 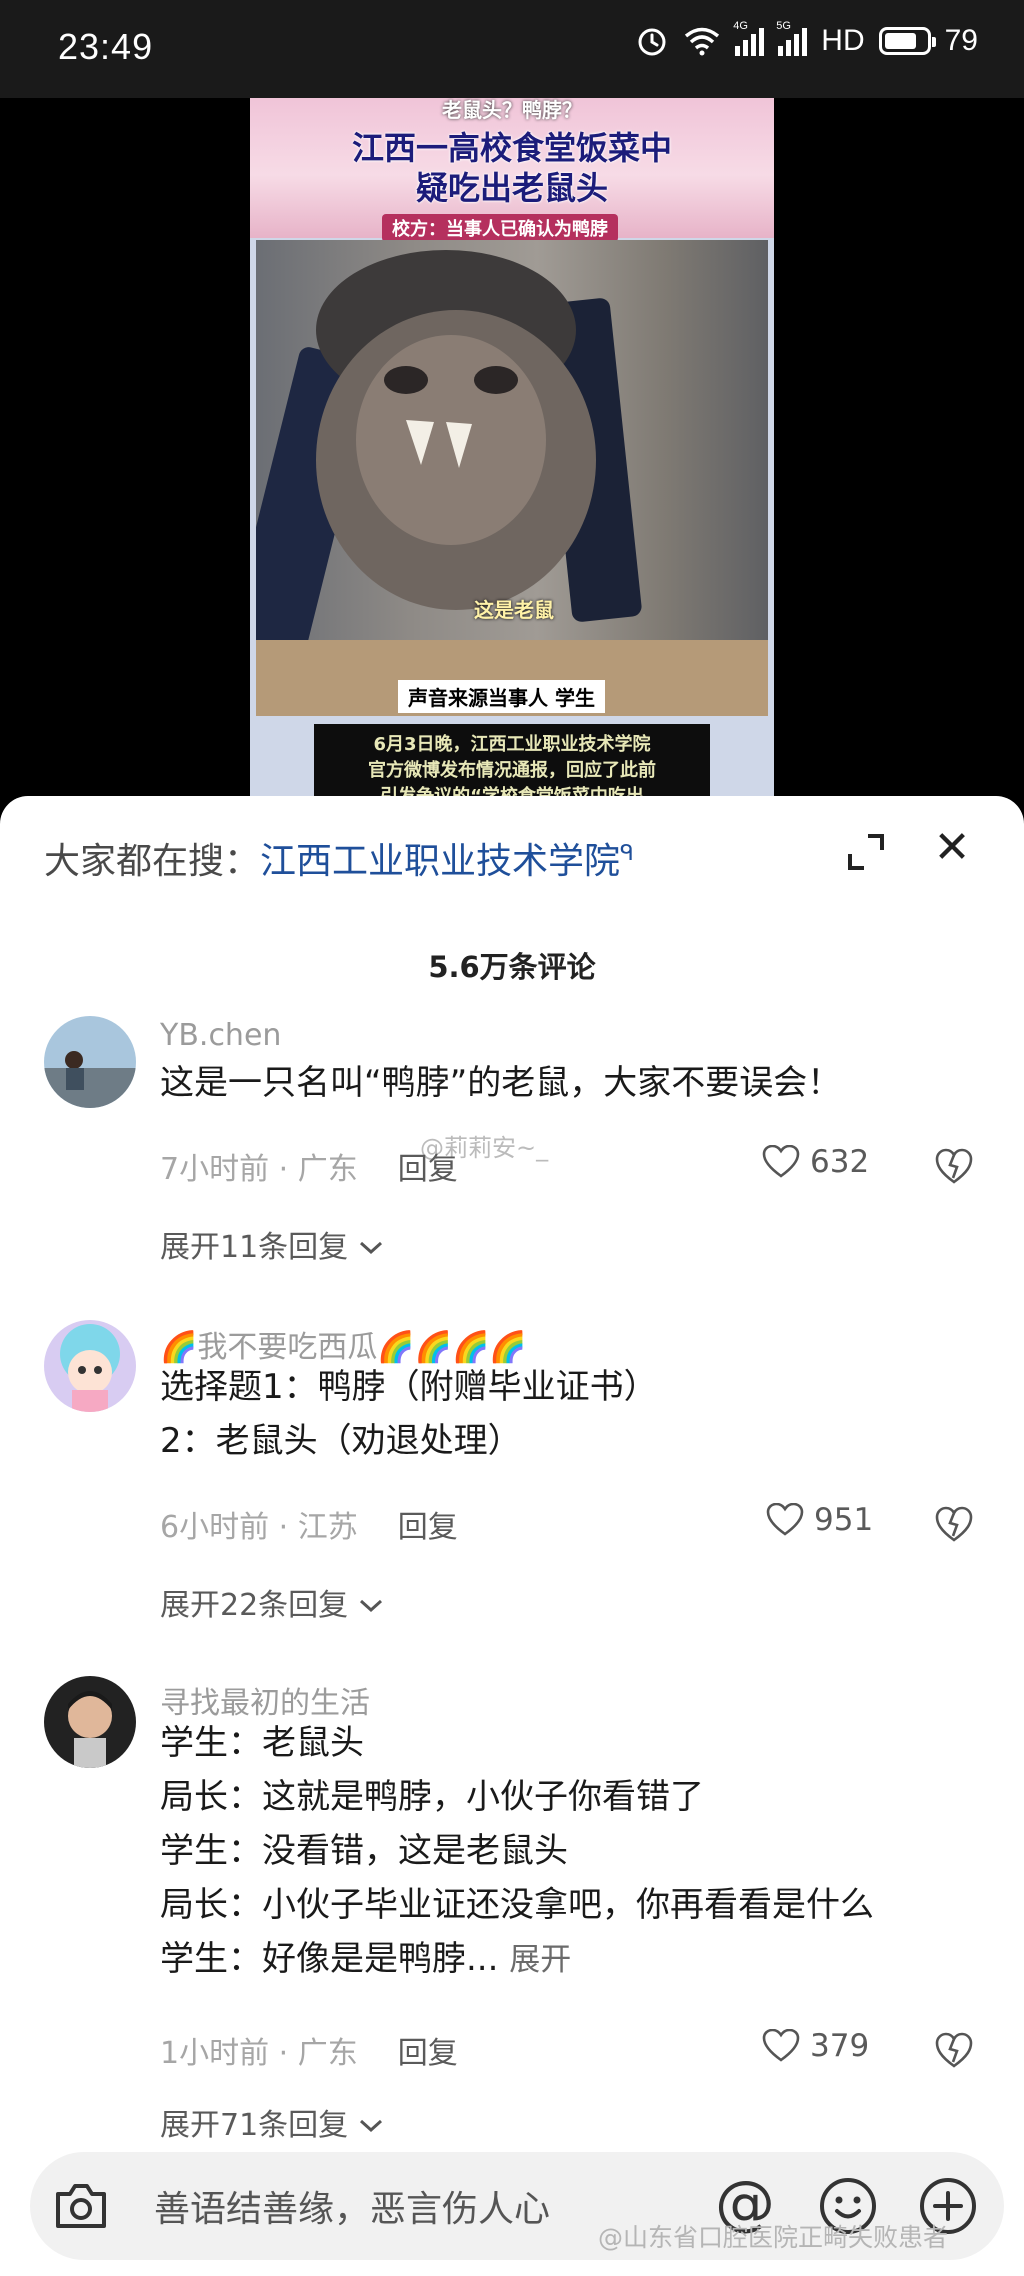 I want to click on search-icon: ᑫ, so click(x=627, y=853).